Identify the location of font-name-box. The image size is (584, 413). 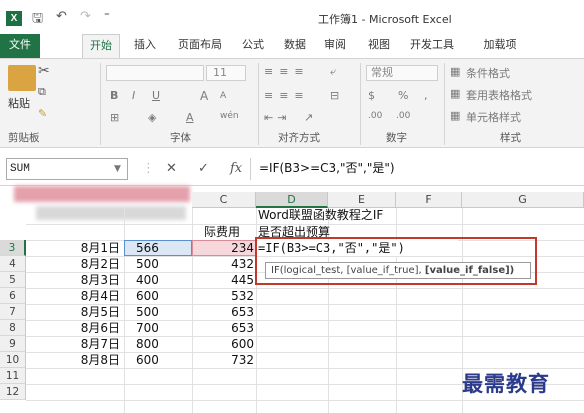
(155, 73).